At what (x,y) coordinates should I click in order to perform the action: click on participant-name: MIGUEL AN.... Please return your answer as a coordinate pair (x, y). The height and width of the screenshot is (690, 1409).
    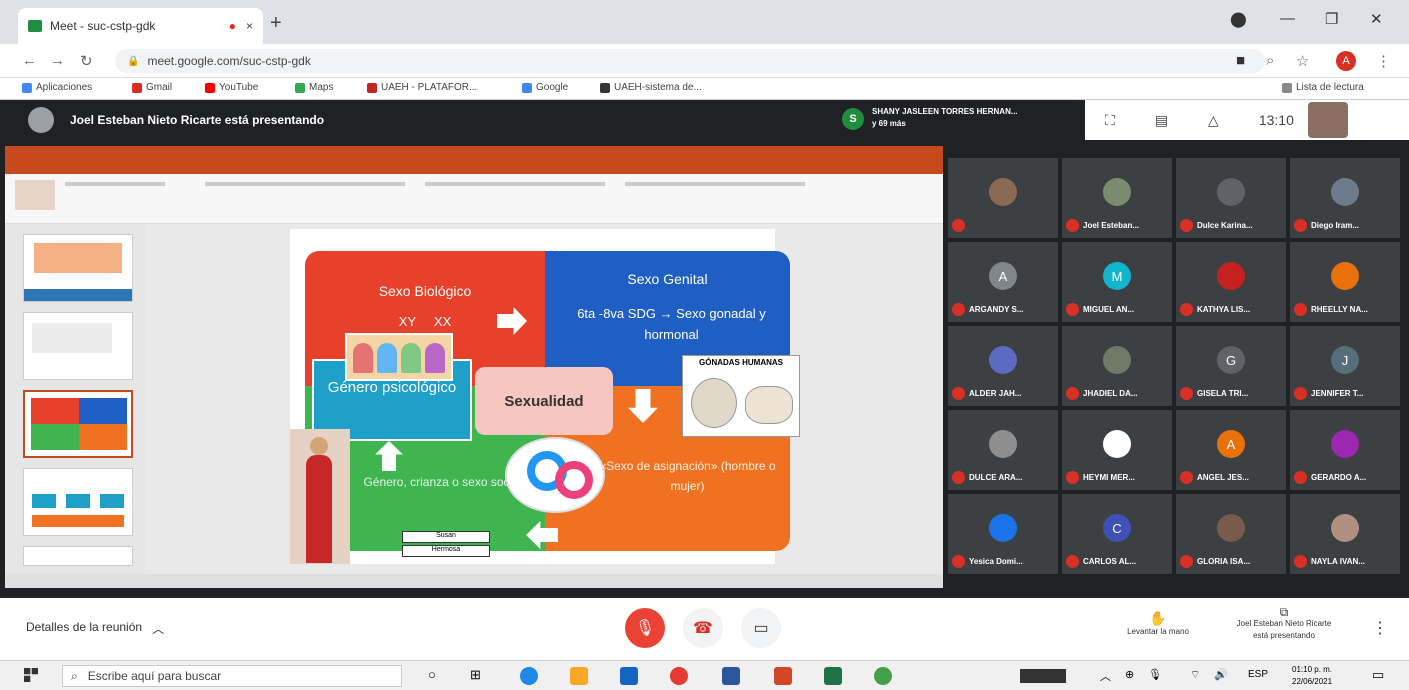
    Looking at the image, I should click on (1109, 309).